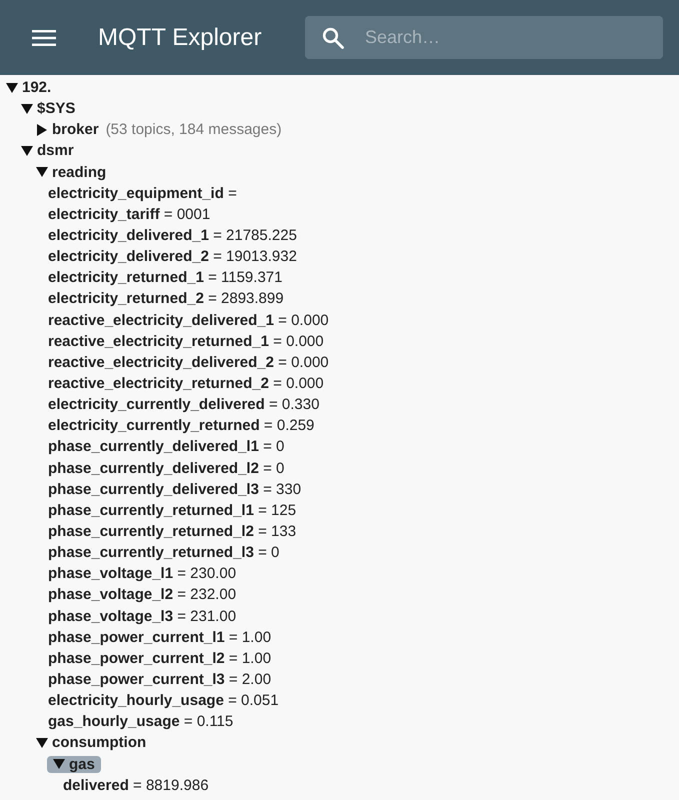 The height and width of the screenshot is (800, 679). What do you see at coordinates (71, 172) in the screenshot?
I see `topic-node: reading` at bounding box center [71, 172].